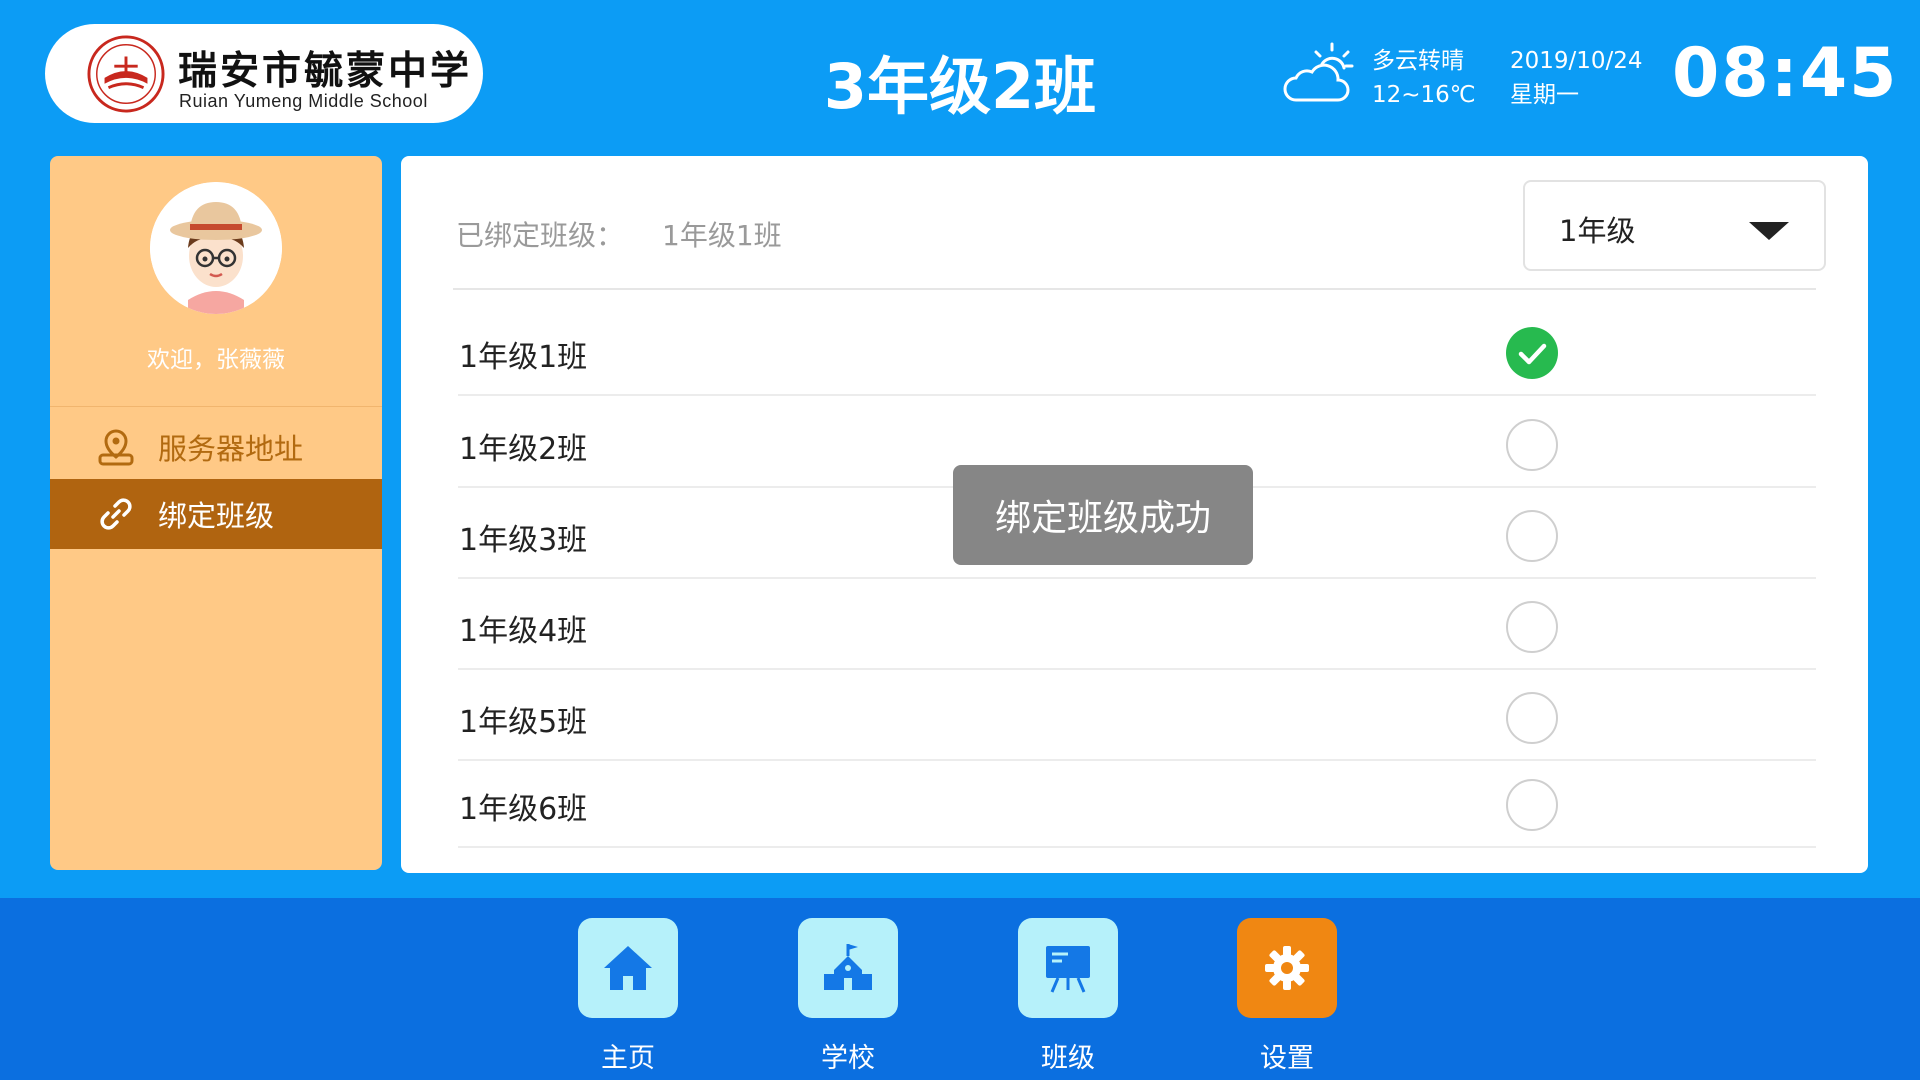 Image resolution: width=1920 pixels, height=1080 pixels. I want to click on school-icon, so click(848, 967).